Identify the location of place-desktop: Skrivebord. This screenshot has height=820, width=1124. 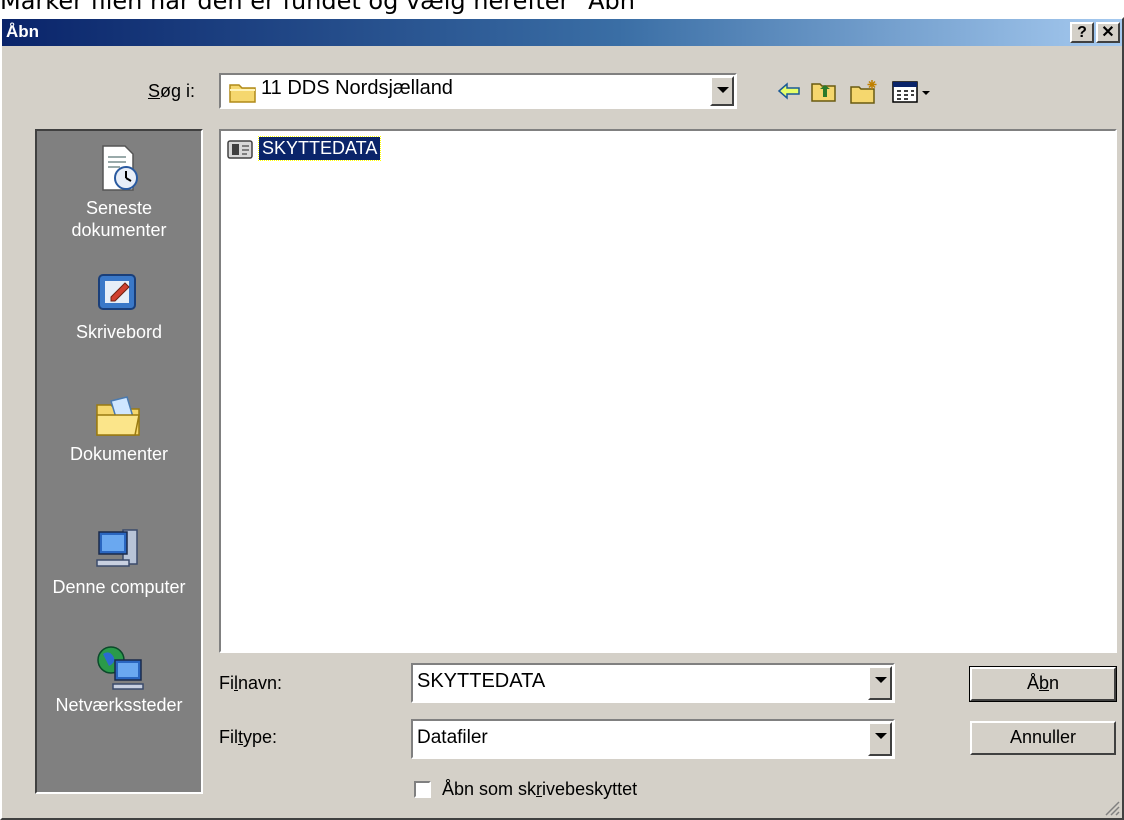
(119, 307).